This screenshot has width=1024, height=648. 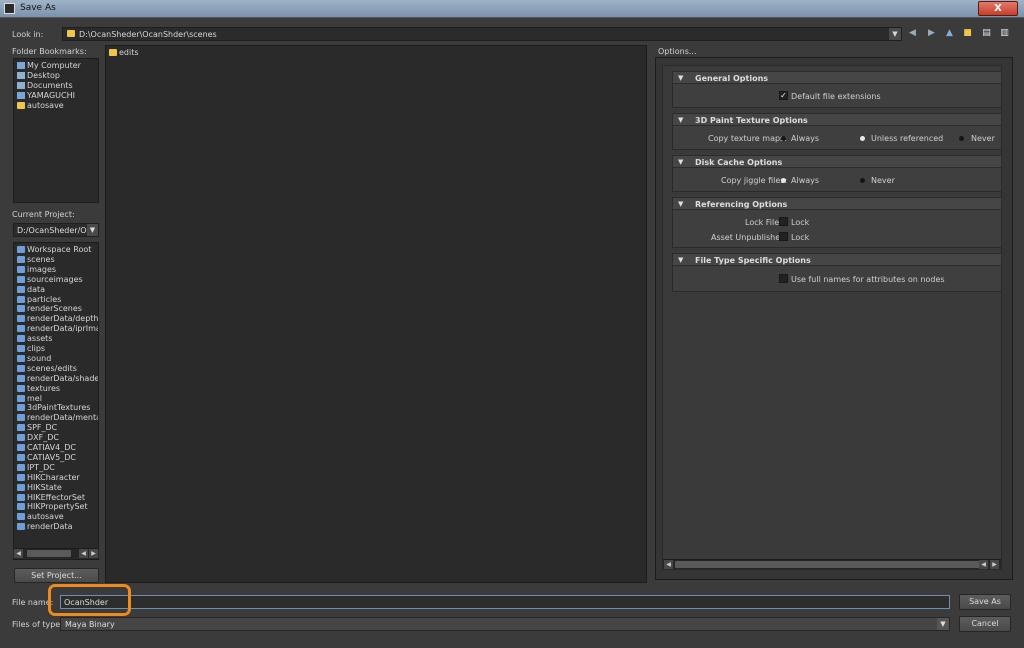 What do you see at coordinates (512, 9) in the screenshot?
I see `title-bar: Save As X` at bounding box center [512, 9].